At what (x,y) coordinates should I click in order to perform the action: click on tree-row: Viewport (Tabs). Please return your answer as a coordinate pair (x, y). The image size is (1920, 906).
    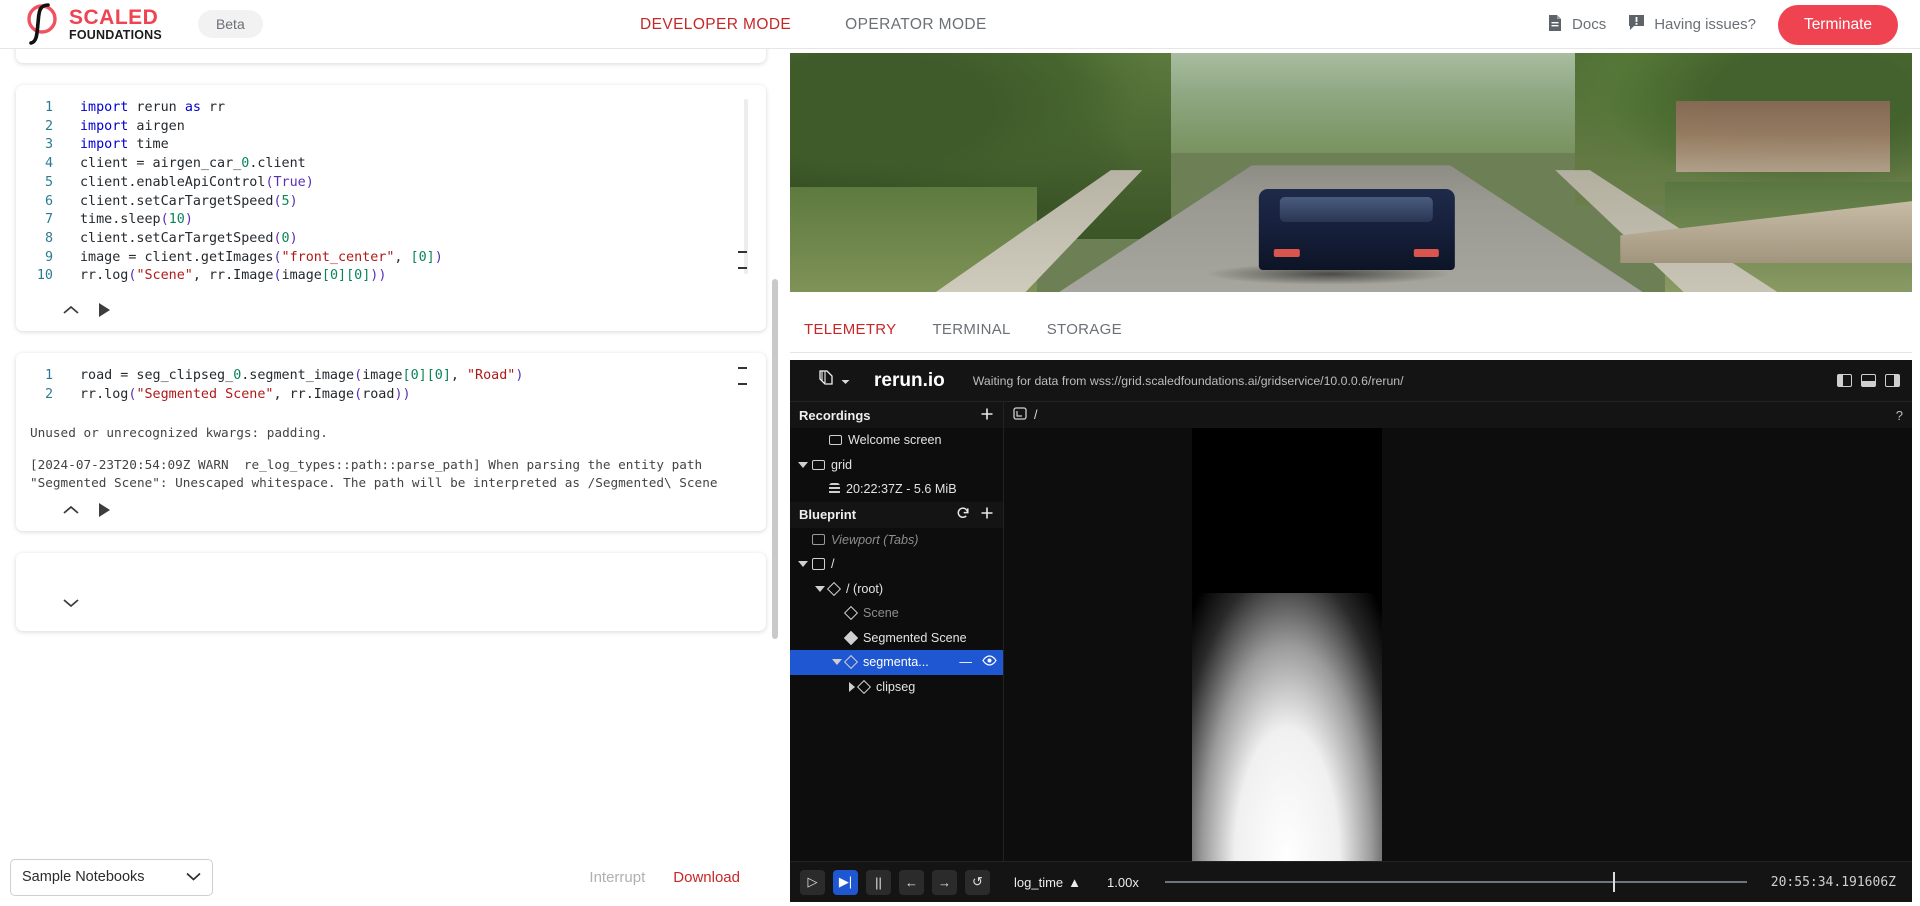
    Looking at the image, I should click on (896, 540).